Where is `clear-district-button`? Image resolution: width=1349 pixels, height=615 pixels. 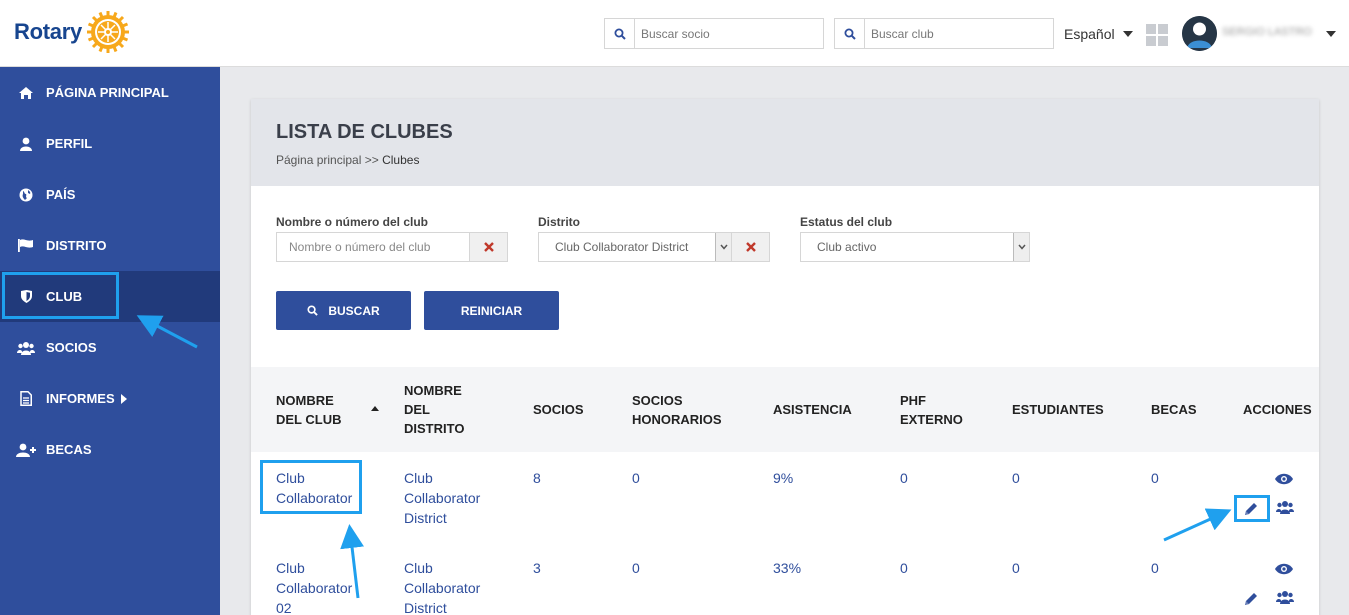
clear-district-button is located at coordinates (751, 247).